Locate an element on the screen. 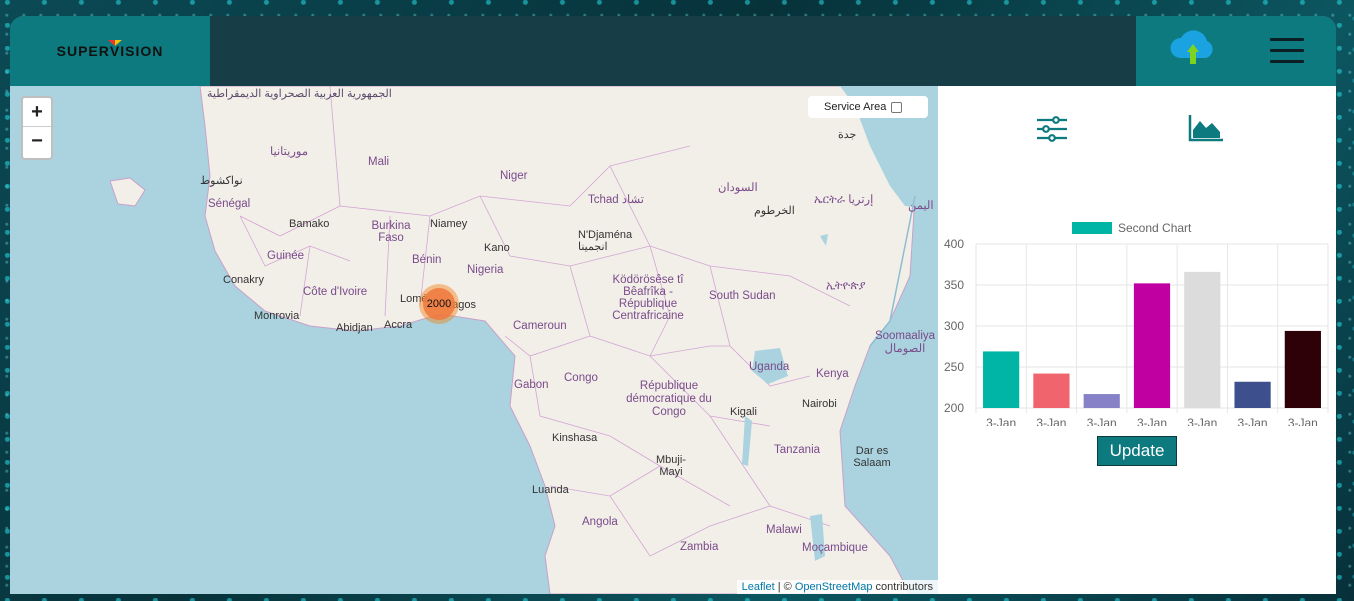 This screenshot has width=1354, height=601. map-label-accra: Accra is located at coordinates (398, 325).